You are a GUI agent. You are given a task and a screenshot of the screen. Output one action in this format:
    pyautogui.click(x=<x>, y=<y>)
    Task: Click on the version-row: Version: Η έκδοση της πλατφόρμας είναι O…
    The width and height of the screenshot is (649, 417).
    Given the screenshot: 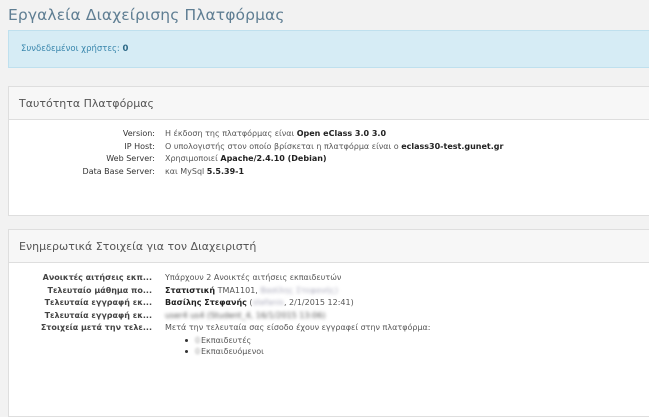 What is the action you would take?
    pyautogui.click(x=329, y=134)
    